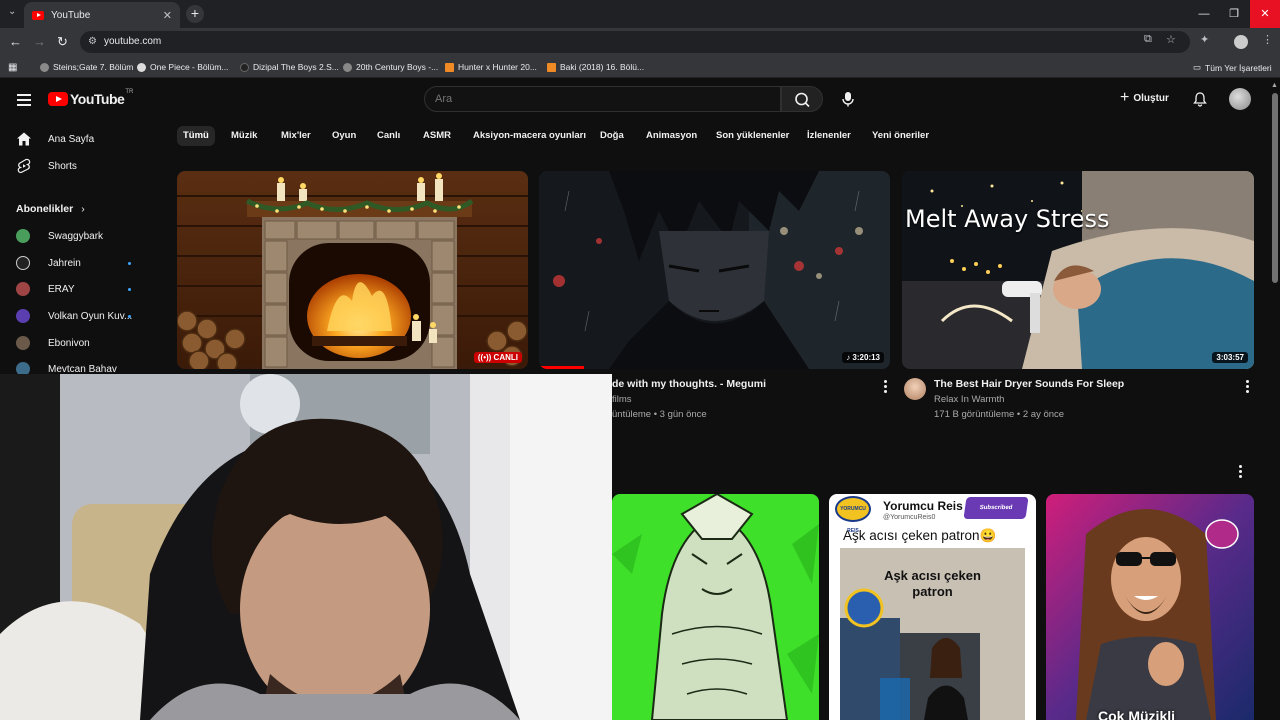 The height and width of the screenshot is (720, 1280). I want to click on youtube-logo: YouTube TR, so click(90, 98).